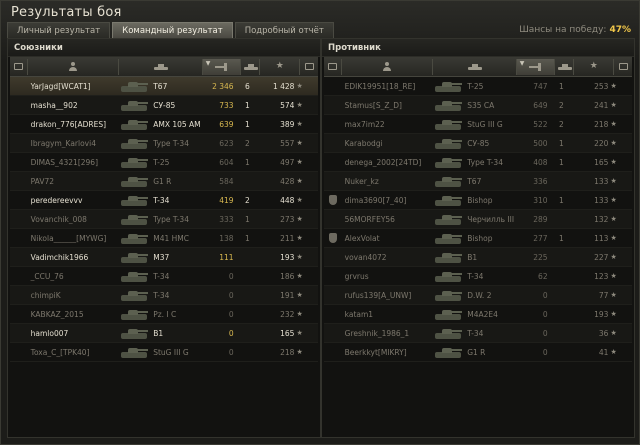 This screenshot has width=640, height=445. What do you see at coordinates (387, 124) in the screenshot?
I see `player-name: max7im22` at bounding box center [387, 124].